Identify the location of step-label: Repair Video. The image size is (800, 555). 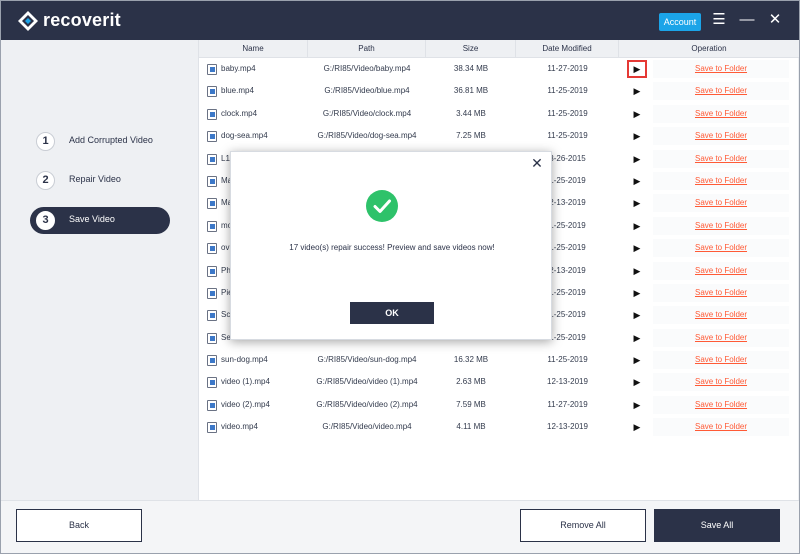
(95, 179).